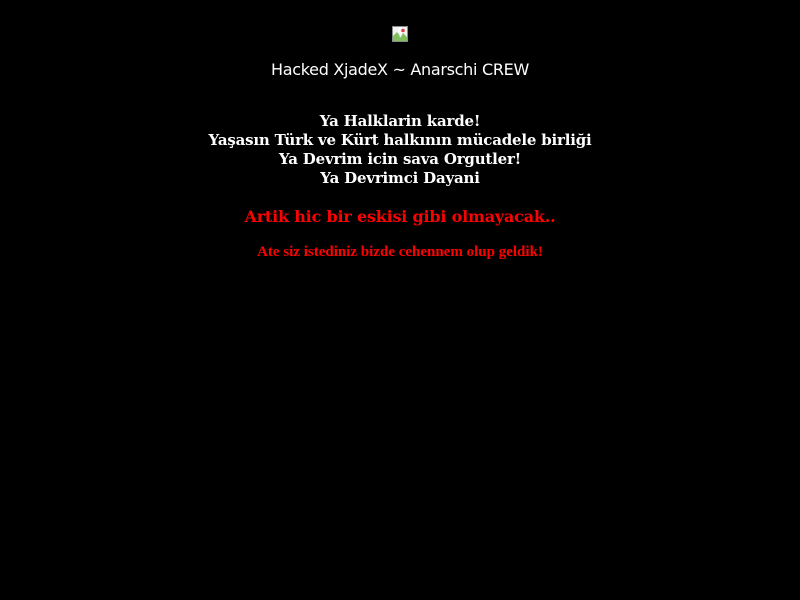 The image size is (800, 600). Describe the element at coordinates (400, 216) in the screenshot. I see `warning-text: Artik hic bir eskisi gibi olmayacak..` at that location.